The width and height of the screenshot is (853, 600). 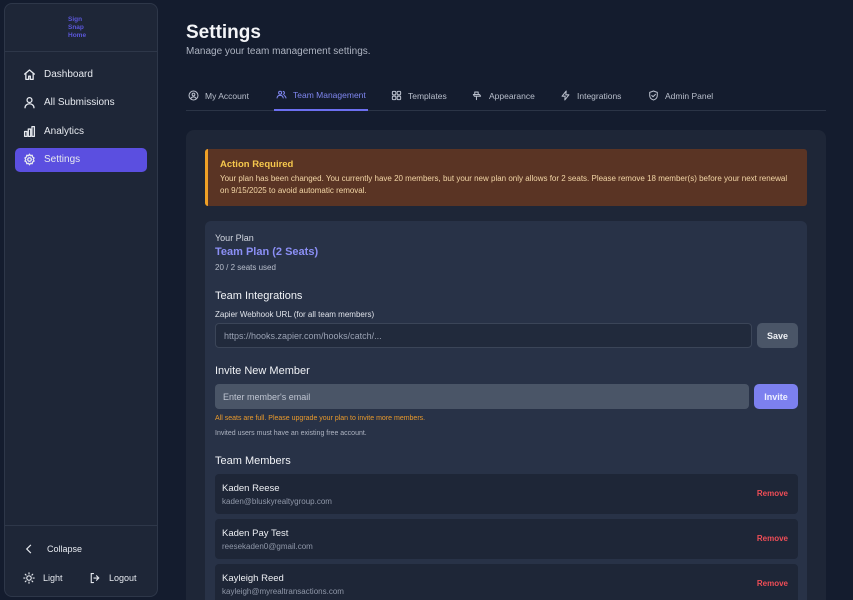 I want to click on member-email: reesekaden0@gmail.com, so click(x=267, y=546).